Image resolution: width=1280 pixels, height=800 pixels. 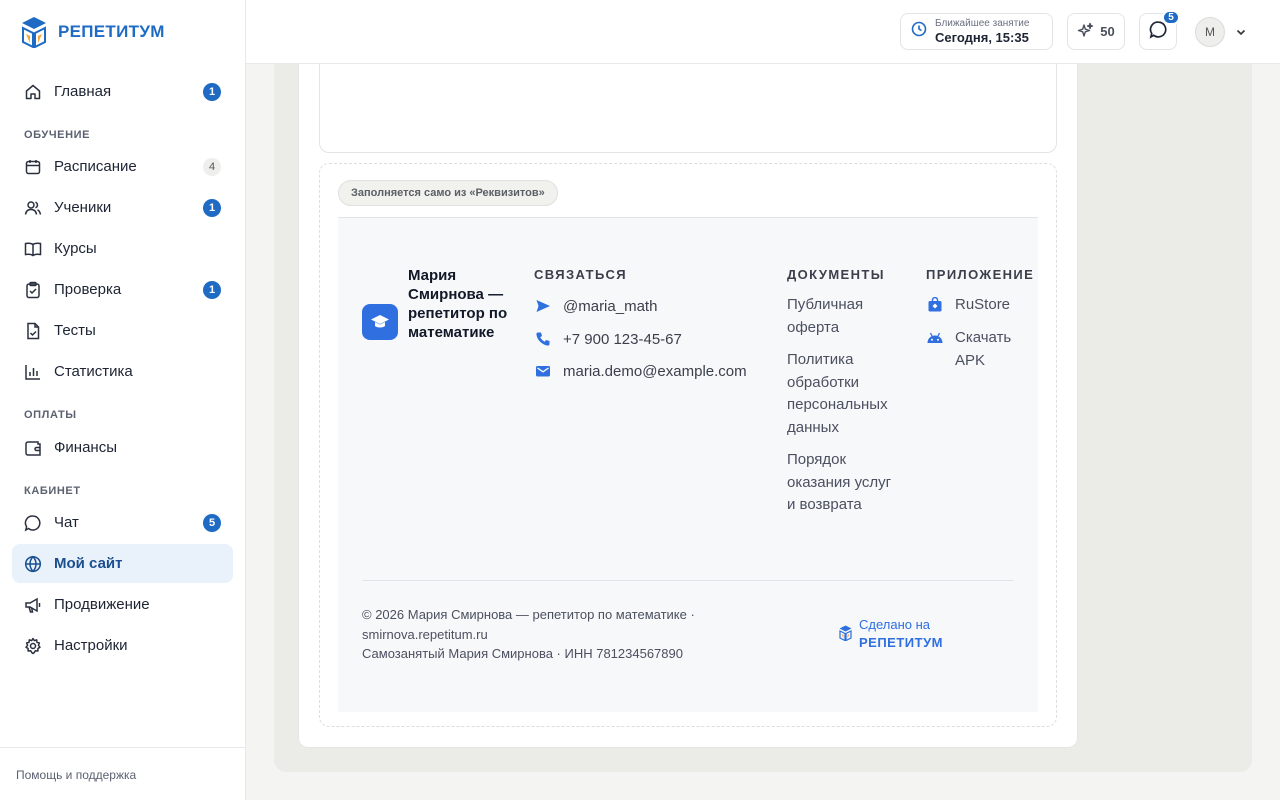 What do you see at coordinates (655, 371) in the screenshot?
I see `email-address: maria.demo@example.com` at bounding box center [655, 371].